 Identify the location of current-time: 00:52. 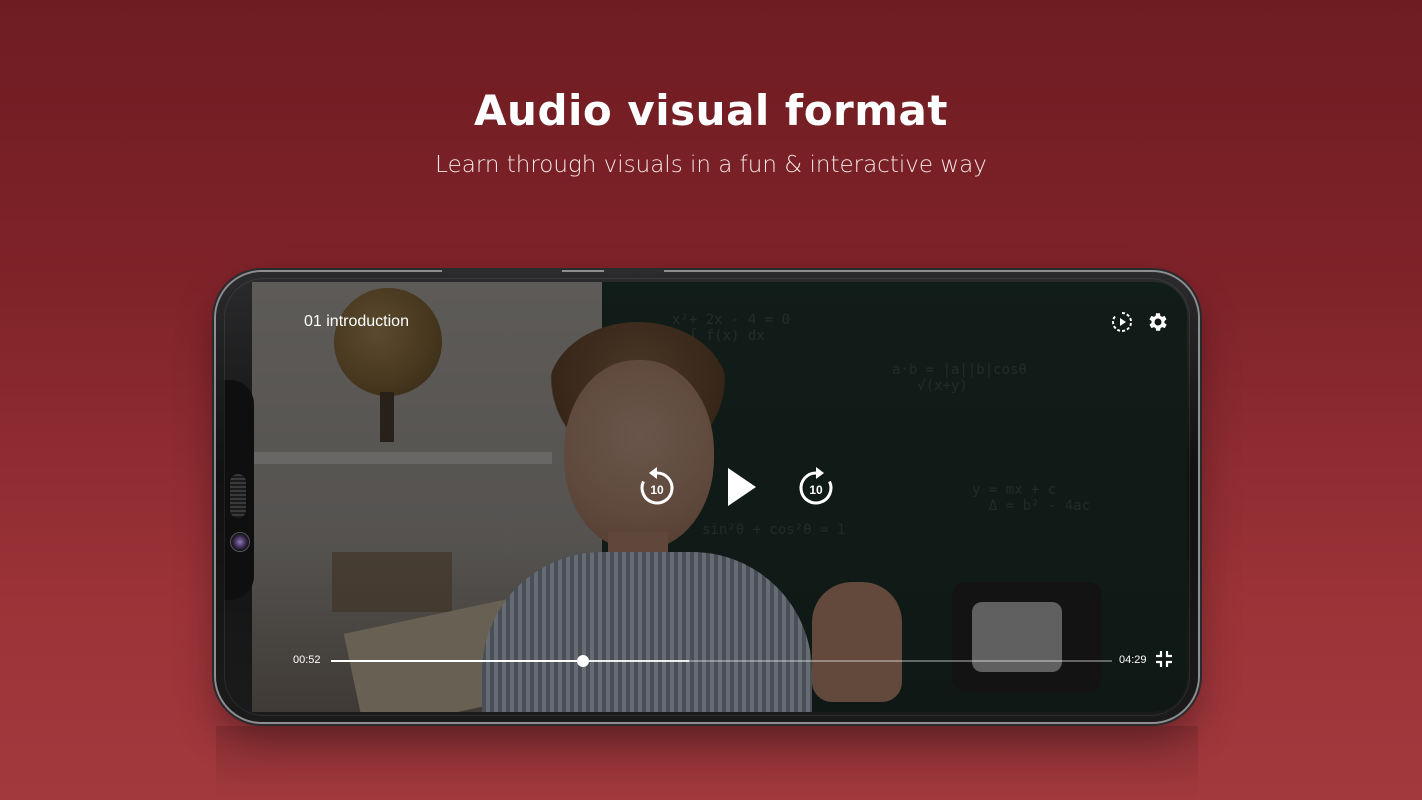
(307, 660).